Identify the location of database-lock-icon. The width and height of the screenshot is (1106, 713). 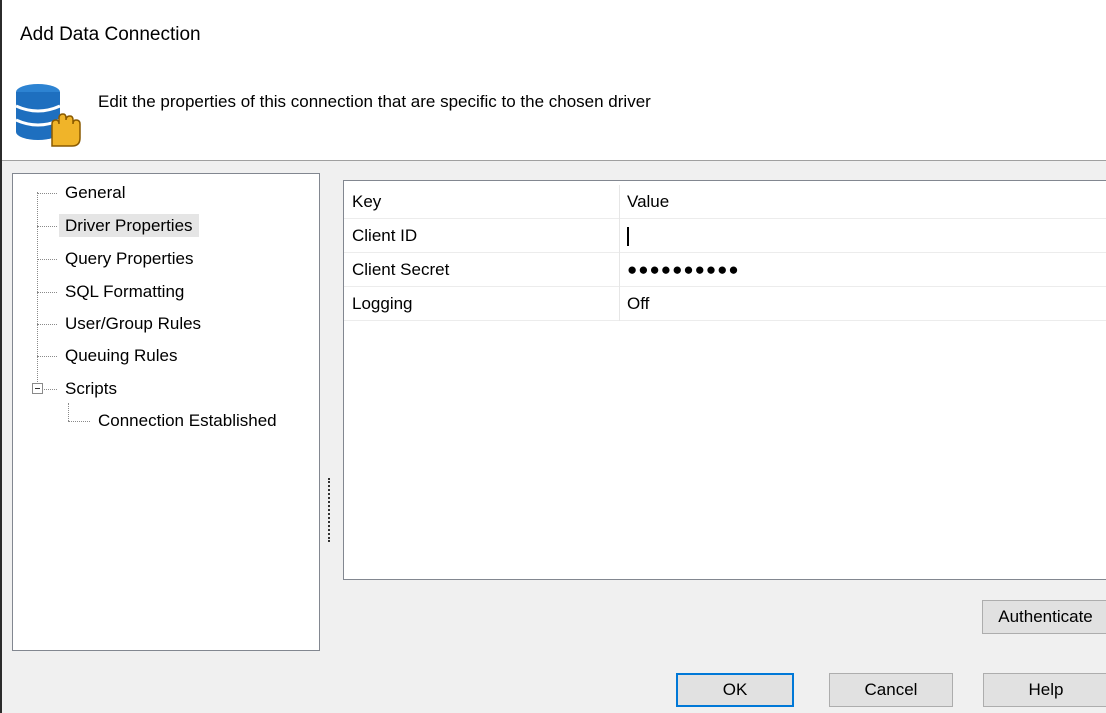
(48, 115).